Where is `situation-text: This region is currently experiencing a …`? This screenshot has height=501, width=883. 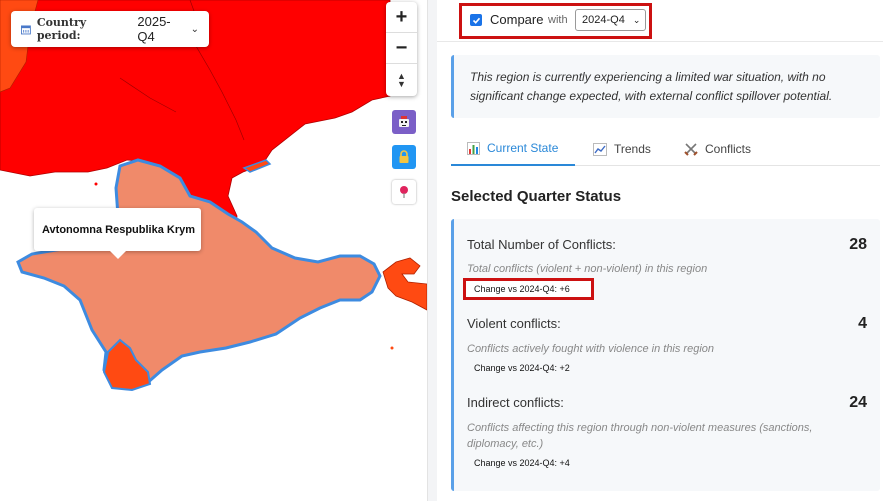
situation-text: This region is currently experiencing a … is located at coordinates (651, 86).